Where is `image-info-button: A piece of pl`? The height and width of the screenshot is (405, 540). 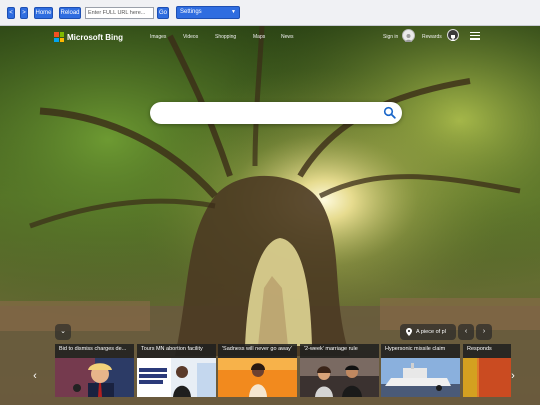 image-info-button: A piece of pl is located at coordinates (428, 332).